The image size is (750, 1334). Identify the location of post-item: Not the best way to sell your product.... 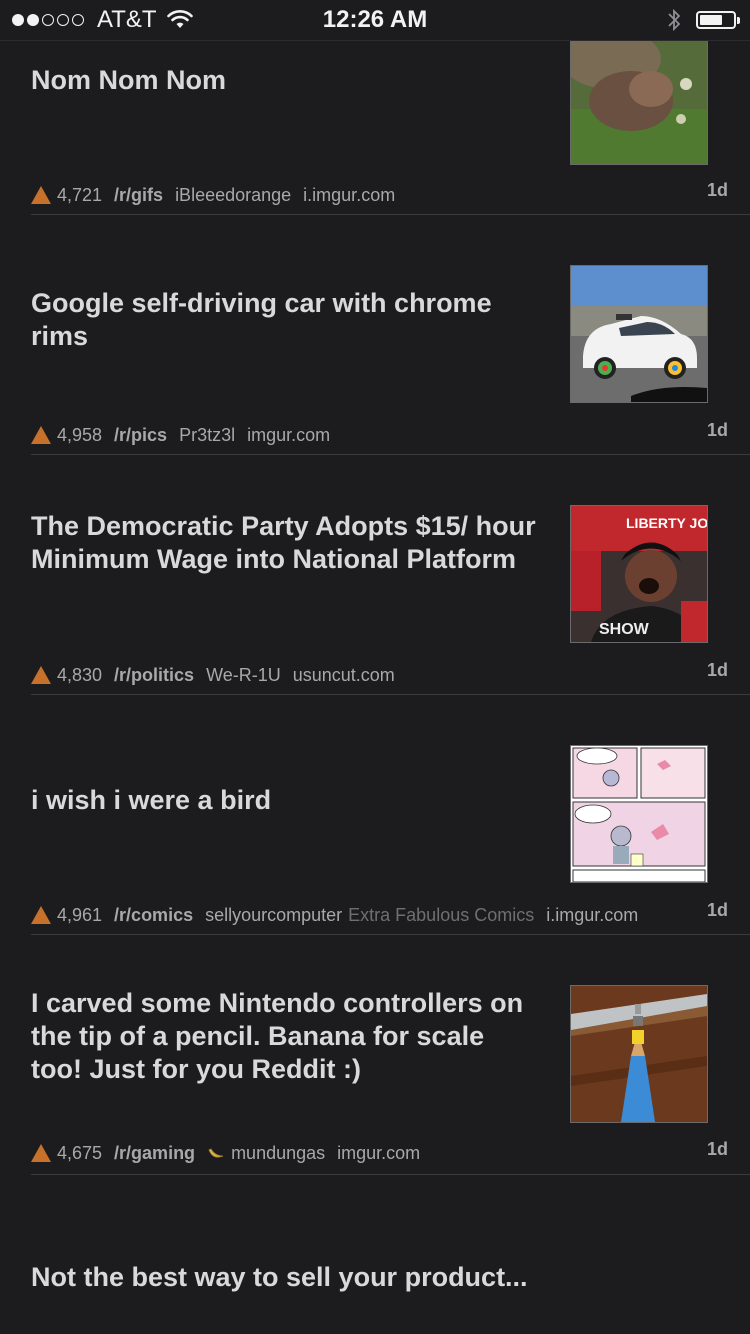
(375, 1254).